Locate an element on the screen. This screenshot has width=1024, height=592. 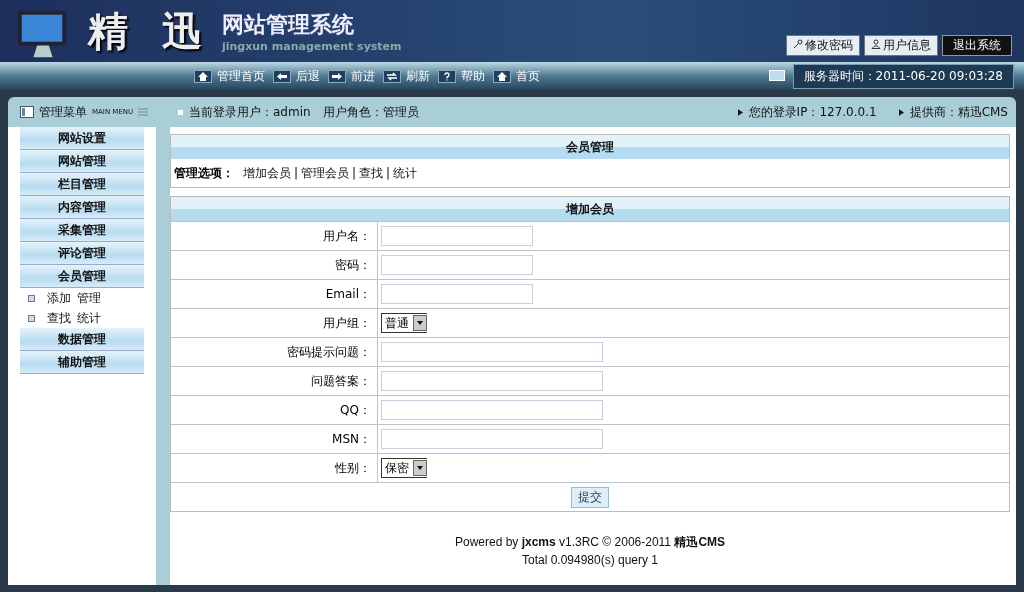
menu-icon is located at coordinates (27, 112).